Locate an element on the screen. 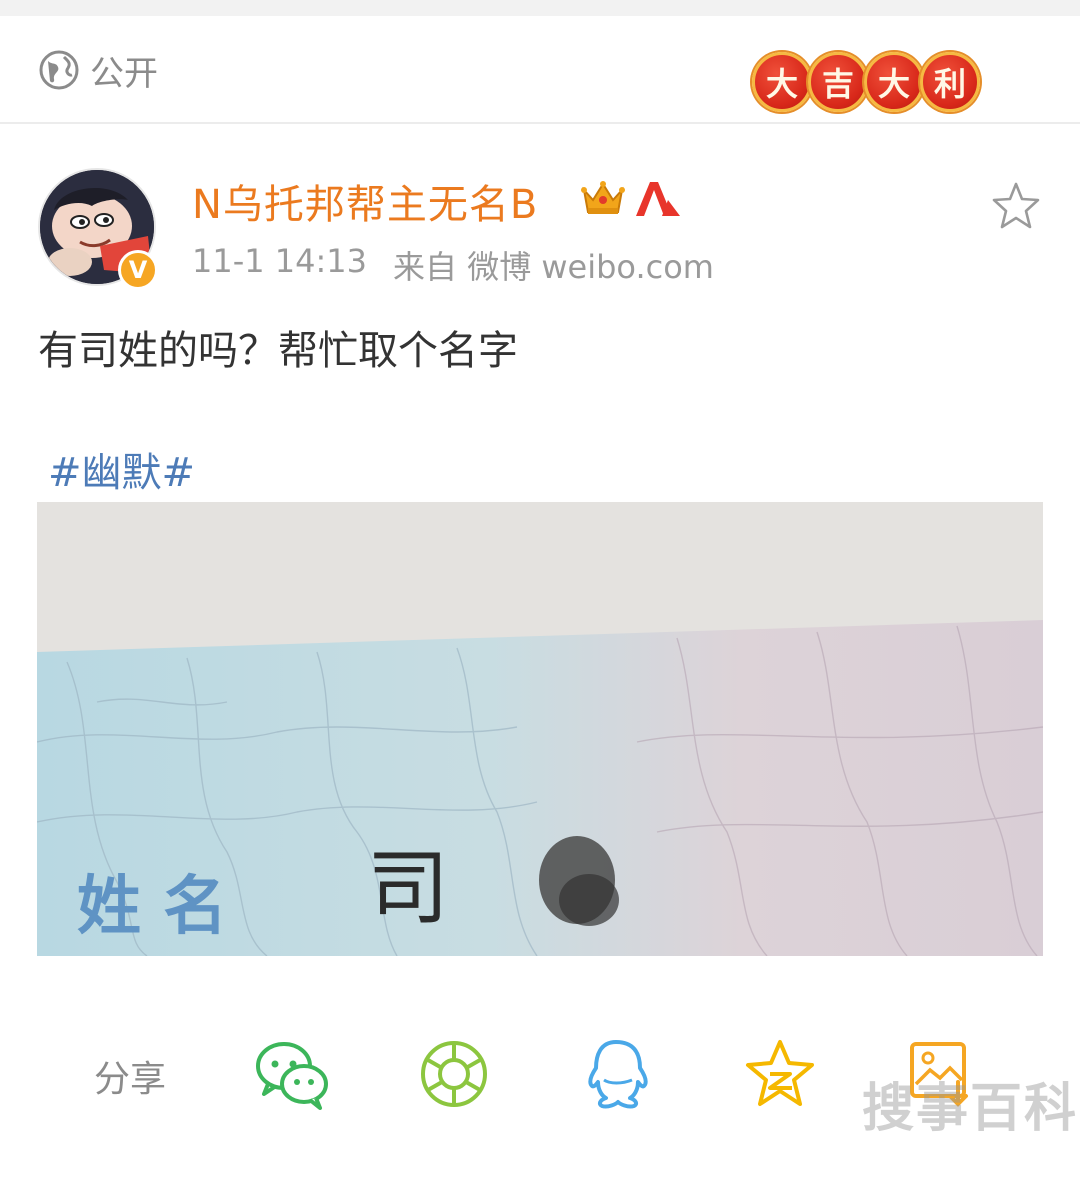 The width and height of the screenshot is (1080, 1180). post-source: 来自 微博 weibo.com is located at coordinates (553, 267).